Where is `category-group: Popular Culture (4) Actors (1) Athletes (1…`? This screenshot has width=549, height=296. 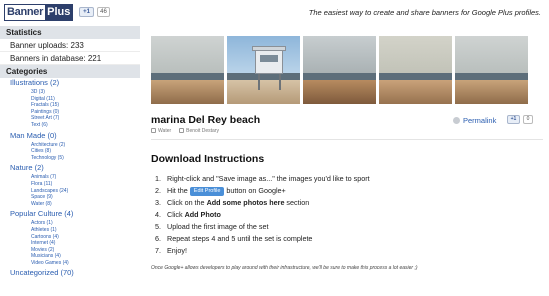
category-group: Popular Culture (4) Actors (1) Athletes (1… is located at coordinates (70, 238).